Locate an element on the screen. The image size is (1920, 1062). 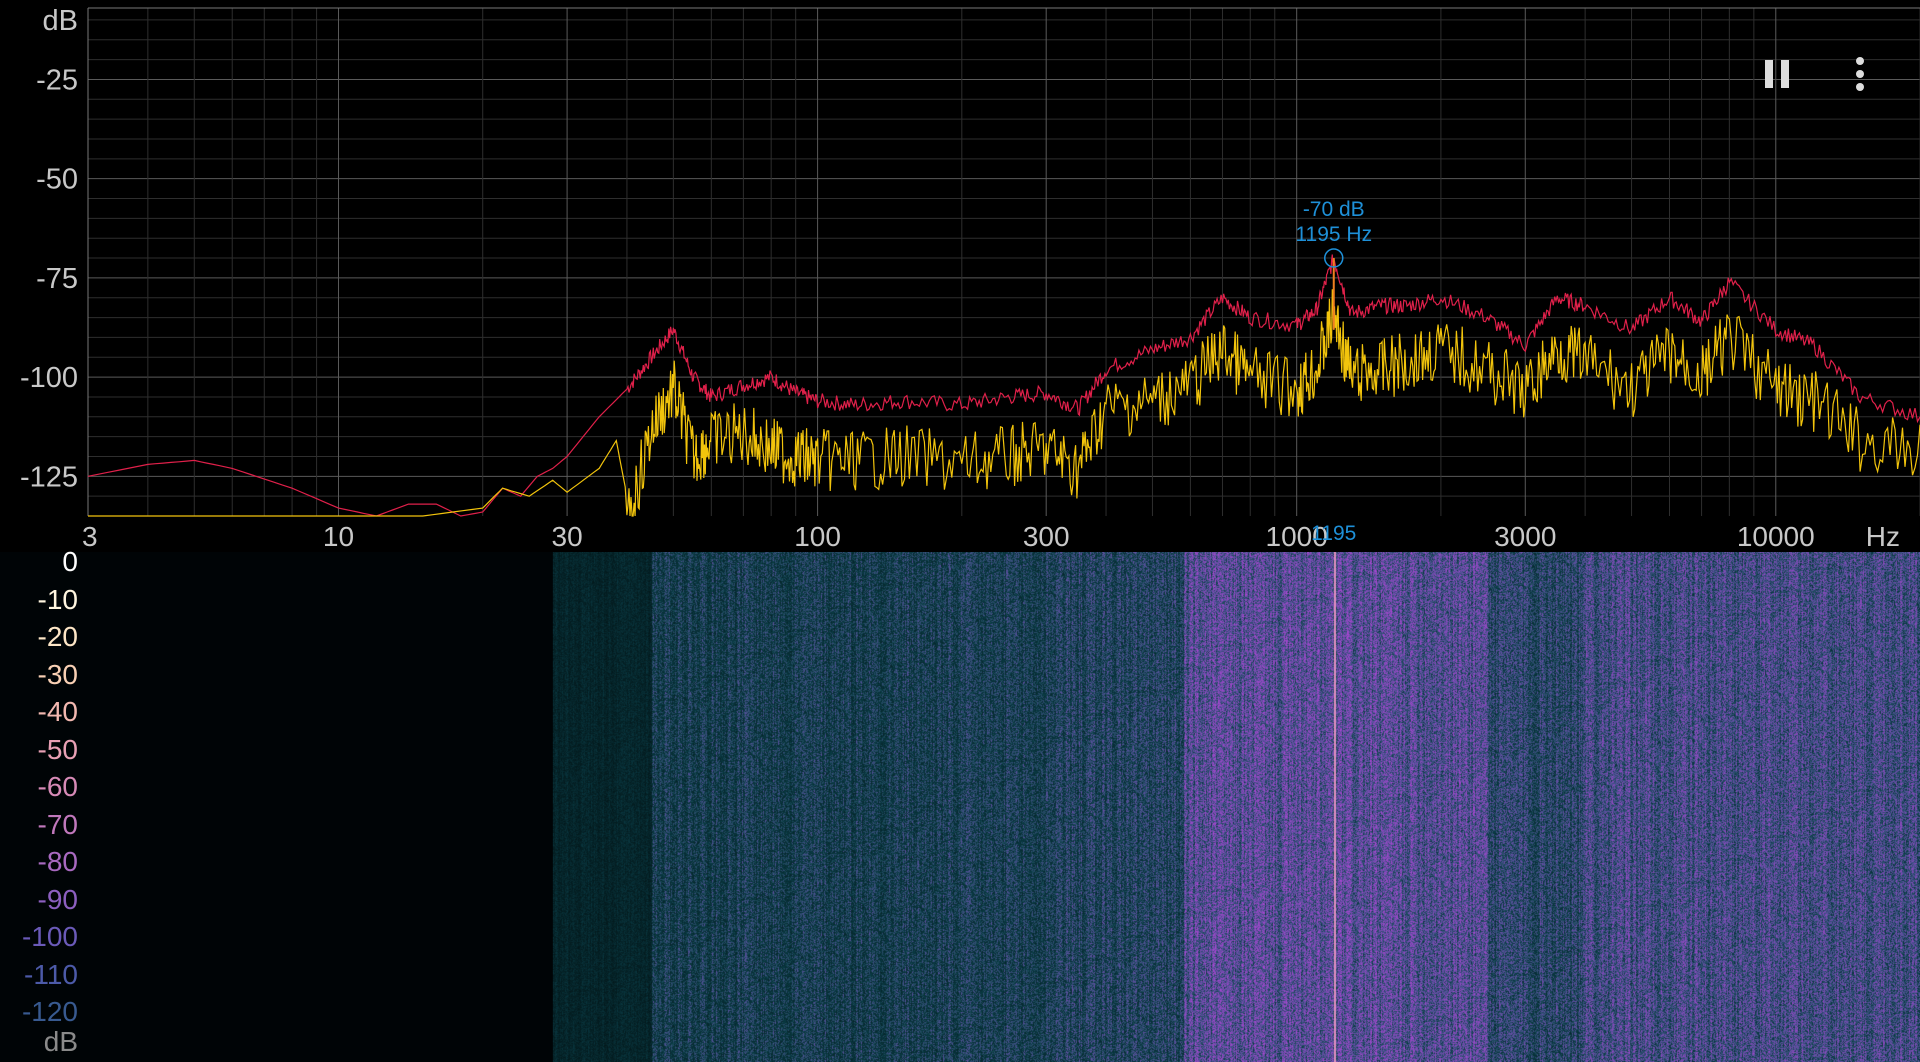
more-vert-icon is located at coordinates (1860, 74).